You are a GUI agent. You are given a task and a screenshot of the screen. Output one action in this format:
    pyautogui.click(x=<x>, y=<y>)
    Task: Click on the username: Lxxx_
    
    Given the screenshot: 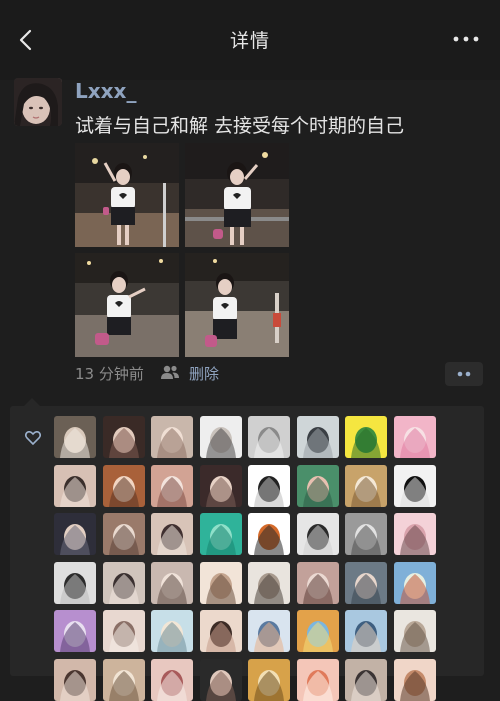 What is the action you would take?
    pyautogui.click(x=105, y=91)
    